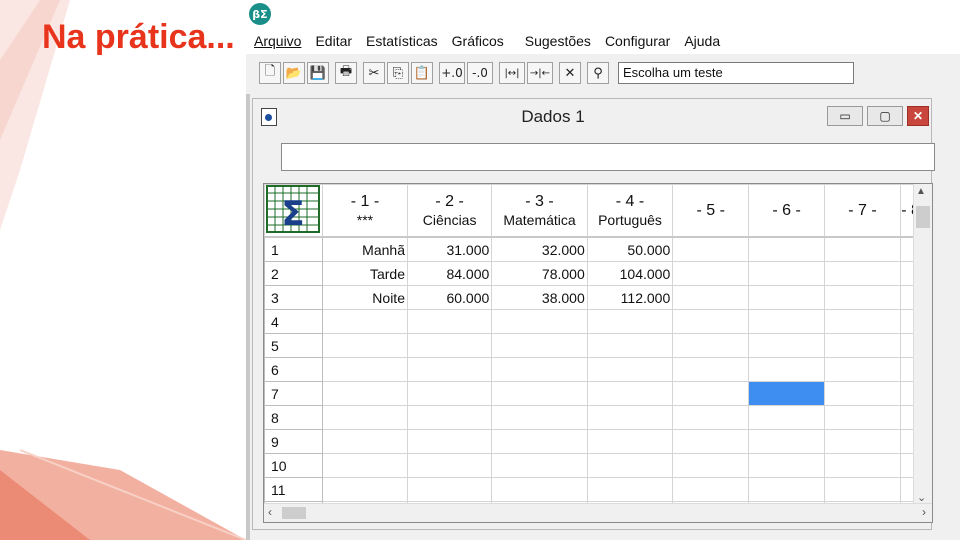  I want to click on grid-cell: 60.000, so click(449, 297).